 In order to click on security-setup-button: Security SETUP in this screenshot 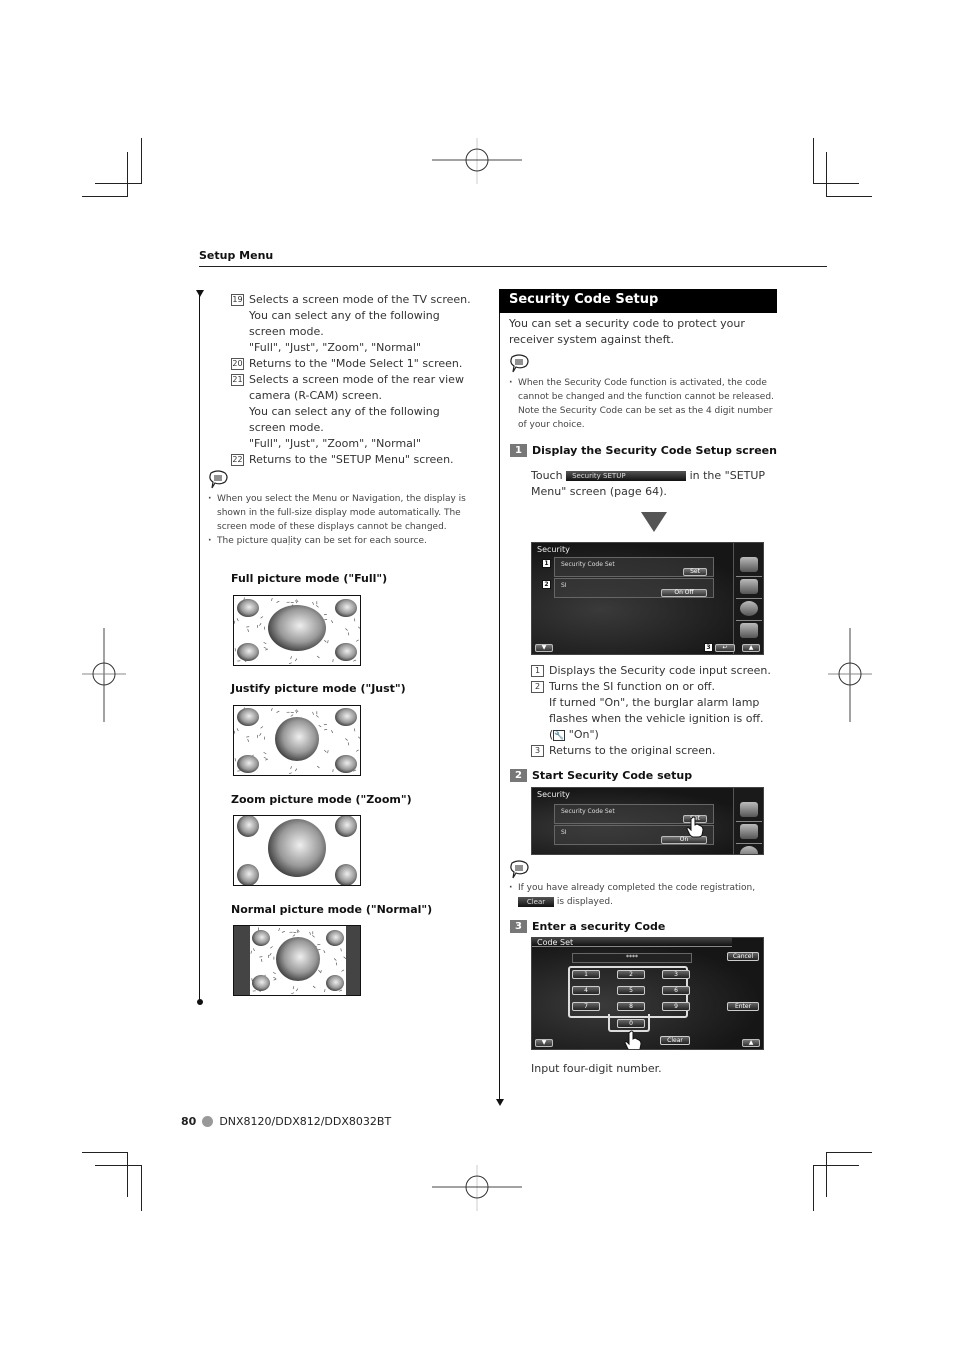, I will do `click(626, 476)`.